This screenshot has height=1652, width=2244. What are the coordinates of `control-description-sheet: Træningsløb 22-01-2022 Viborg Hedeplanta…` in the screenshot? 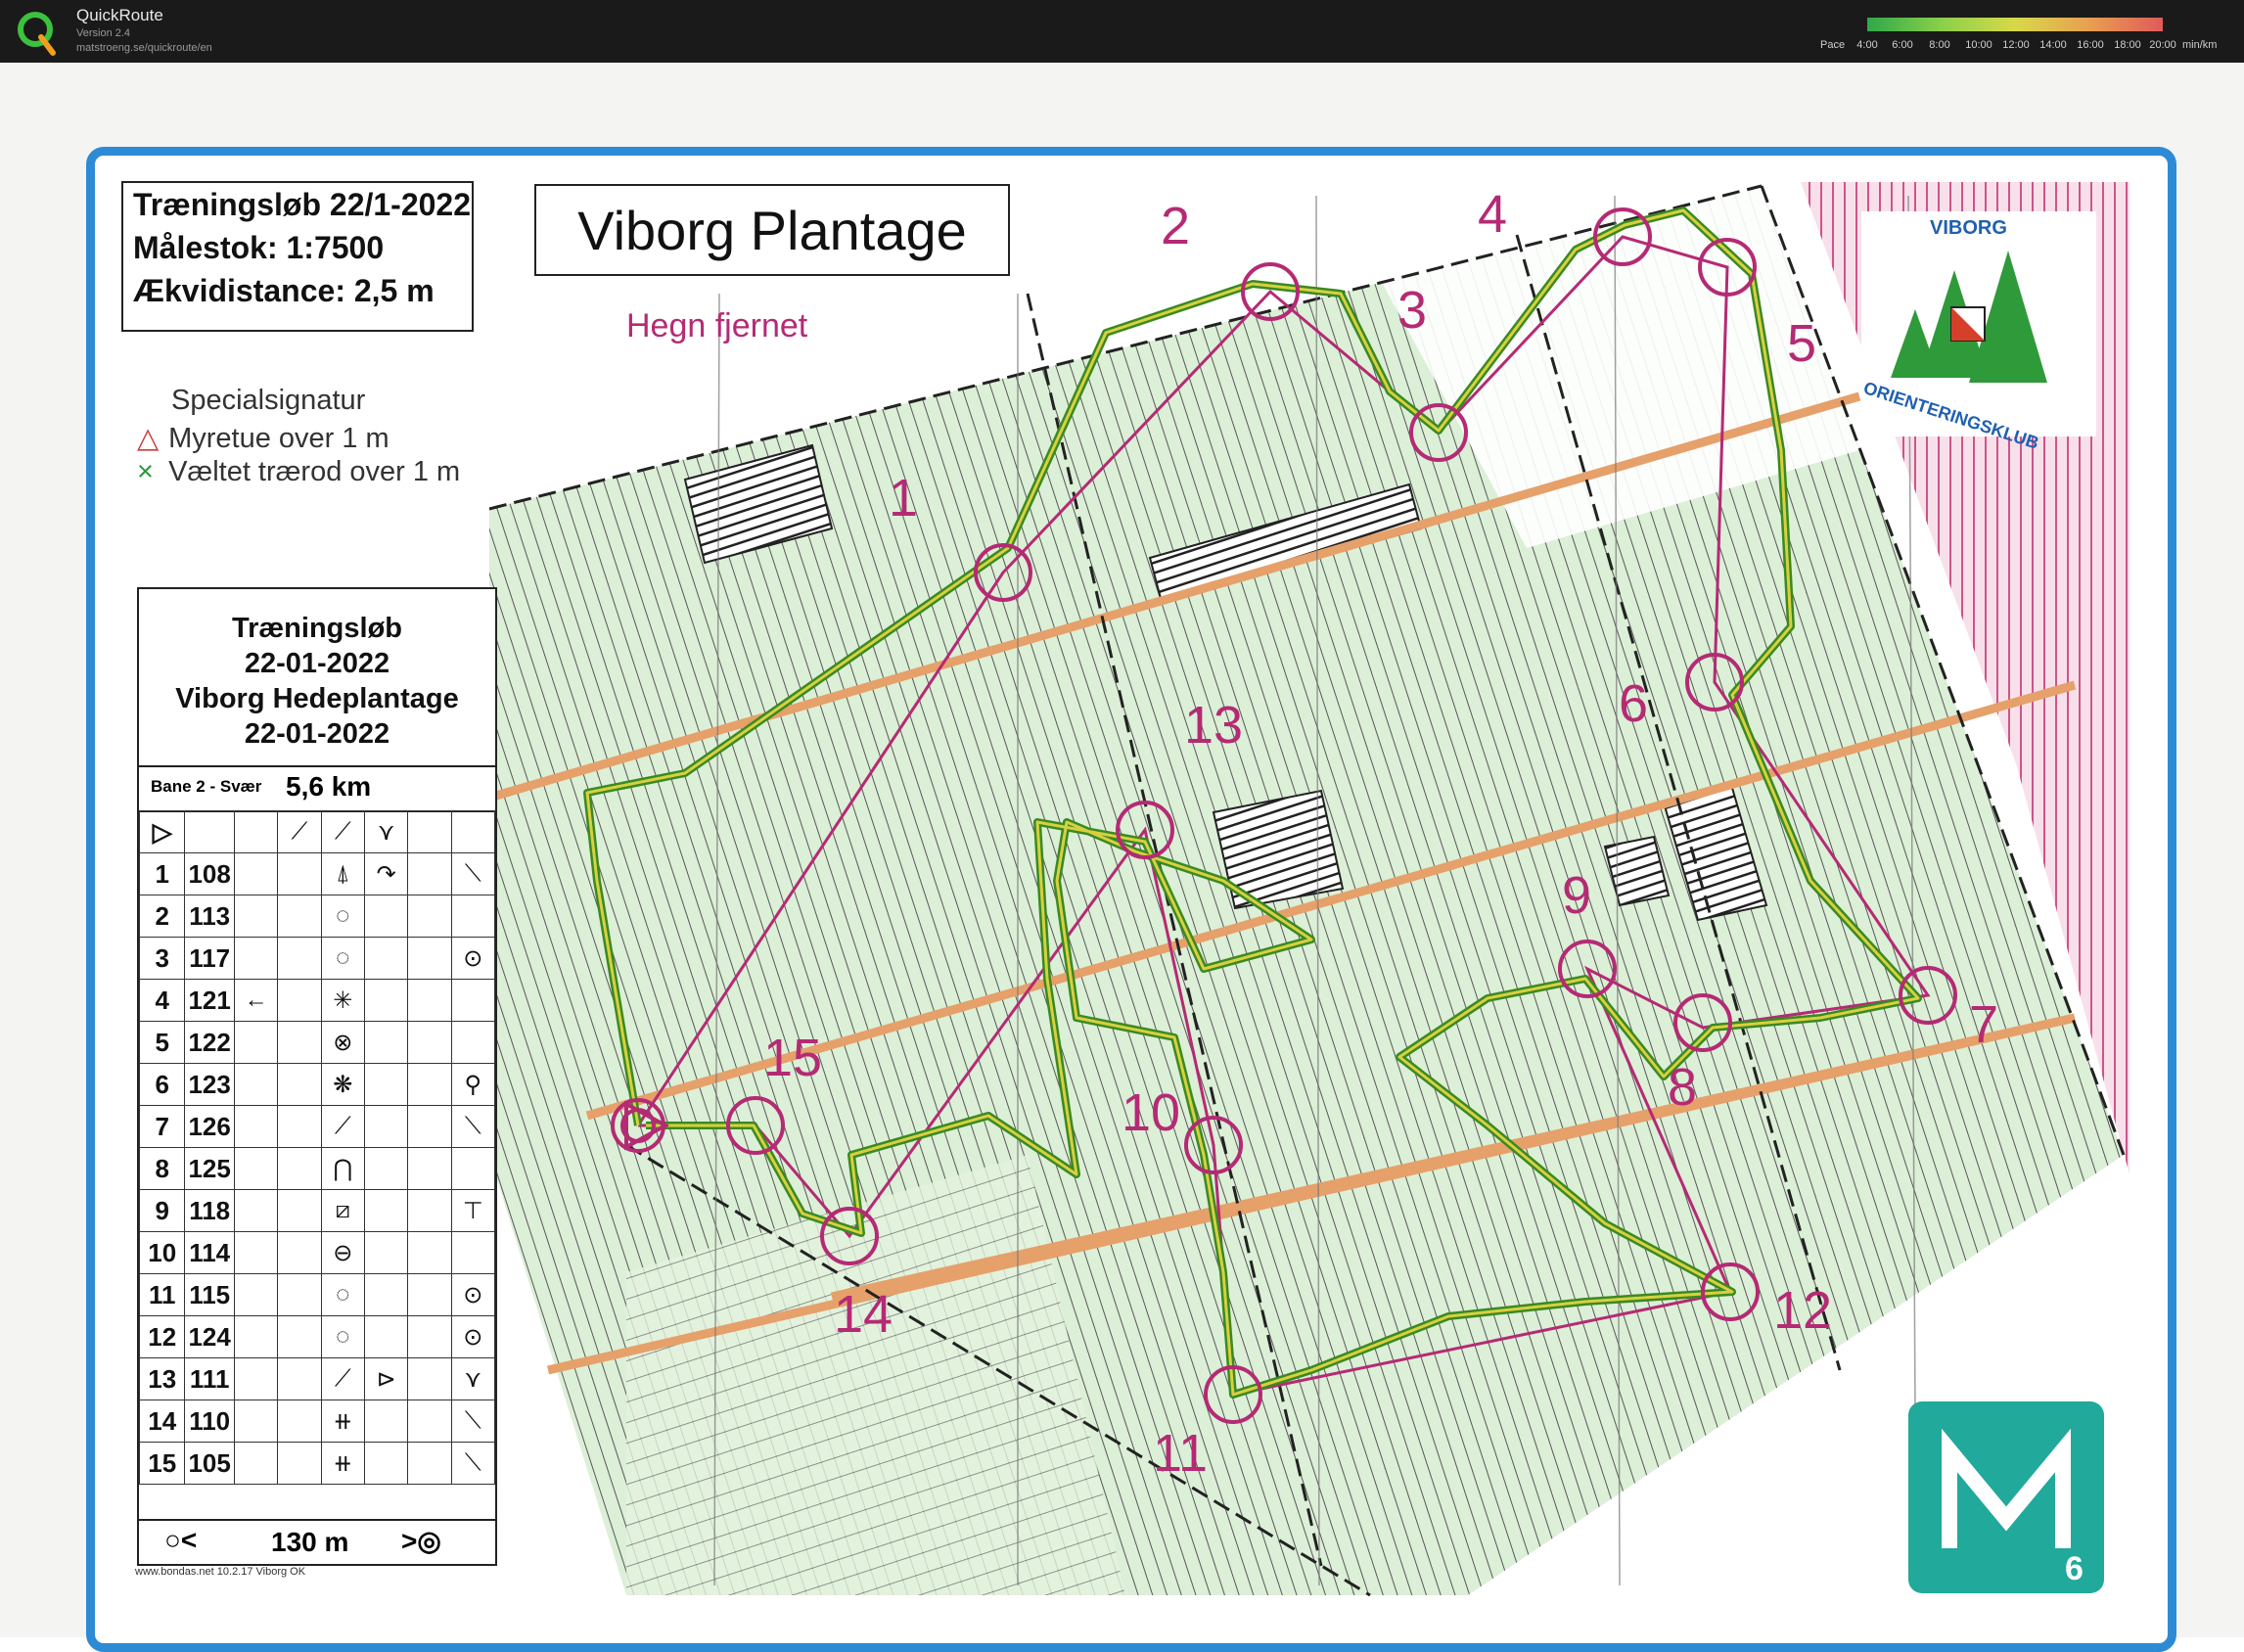 It's located at (317, 1076).